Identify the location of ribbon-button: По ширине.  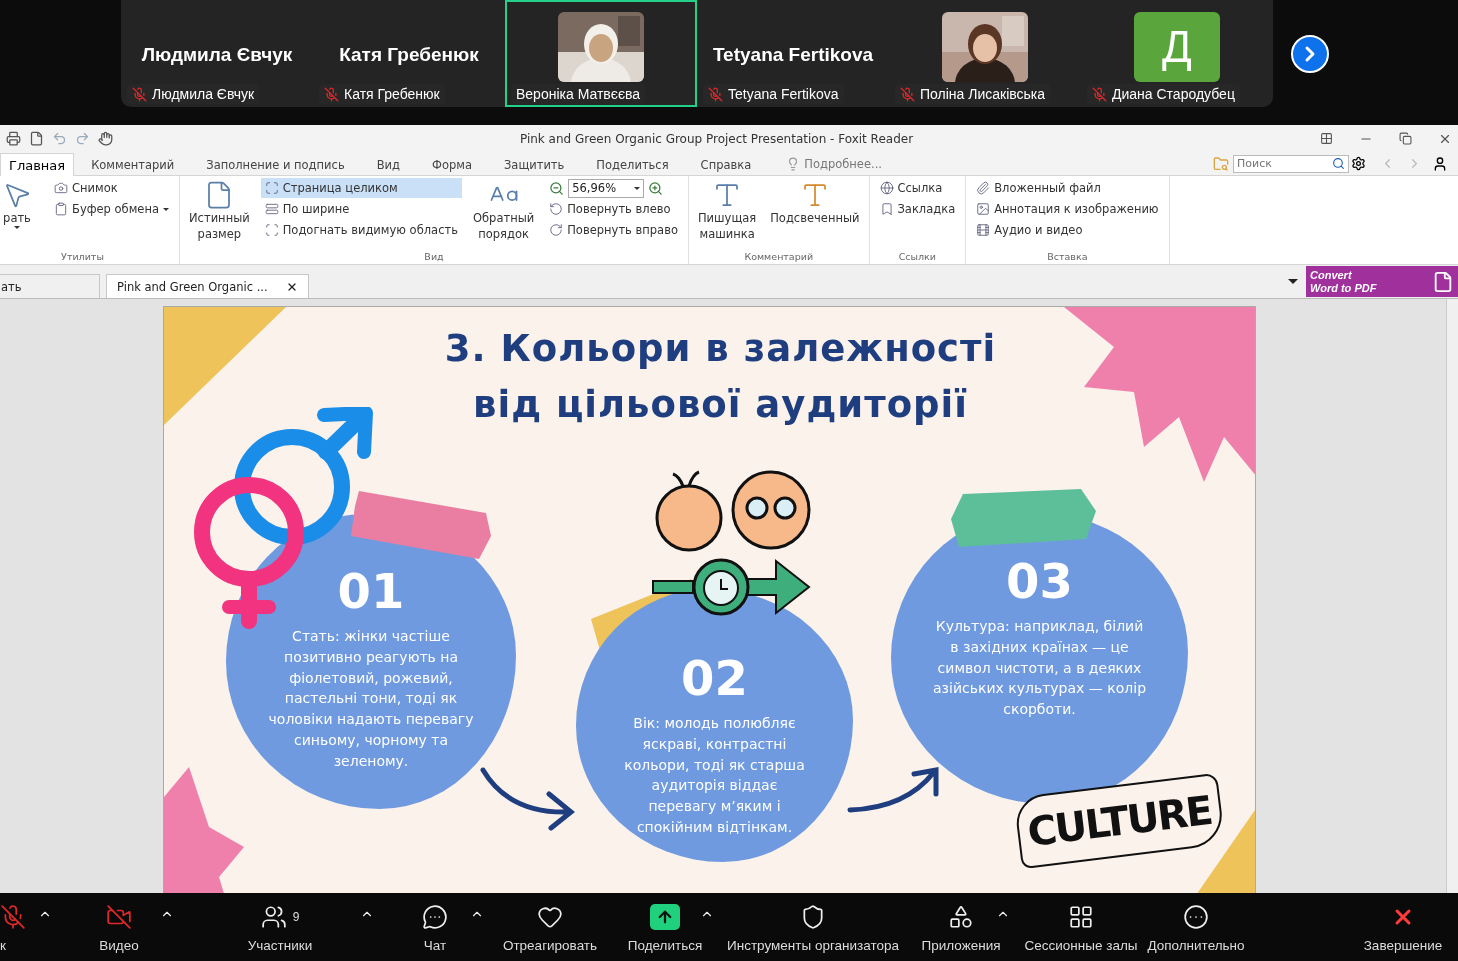
(361, 209).